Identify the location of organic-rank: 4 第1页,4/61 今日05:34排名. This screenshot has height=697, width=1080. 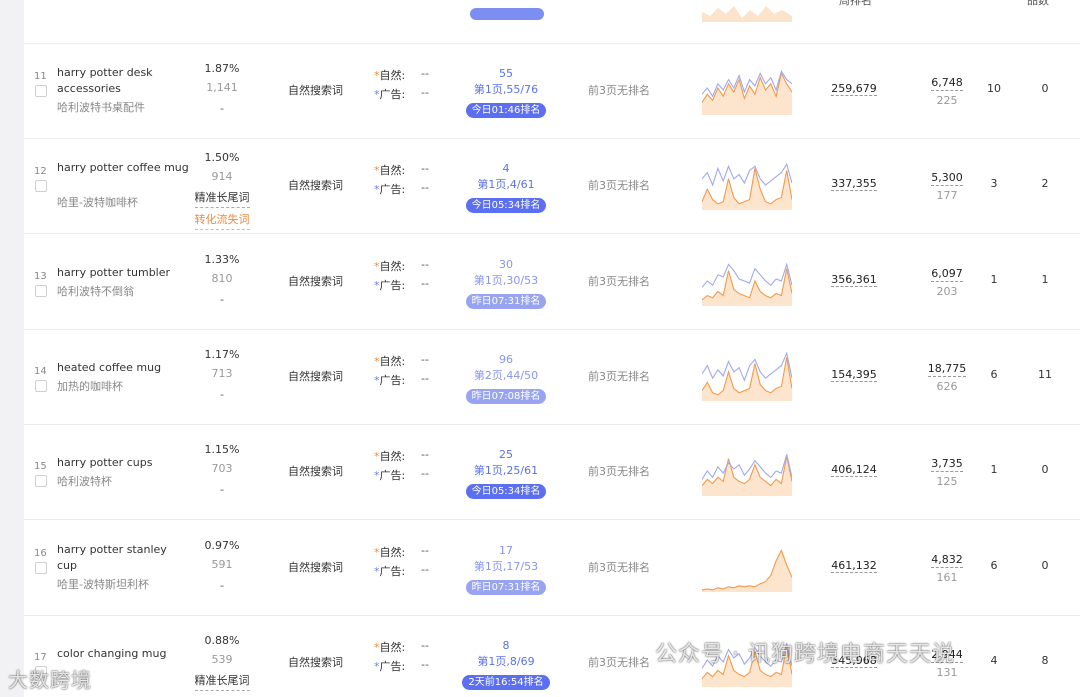
(506, 187).